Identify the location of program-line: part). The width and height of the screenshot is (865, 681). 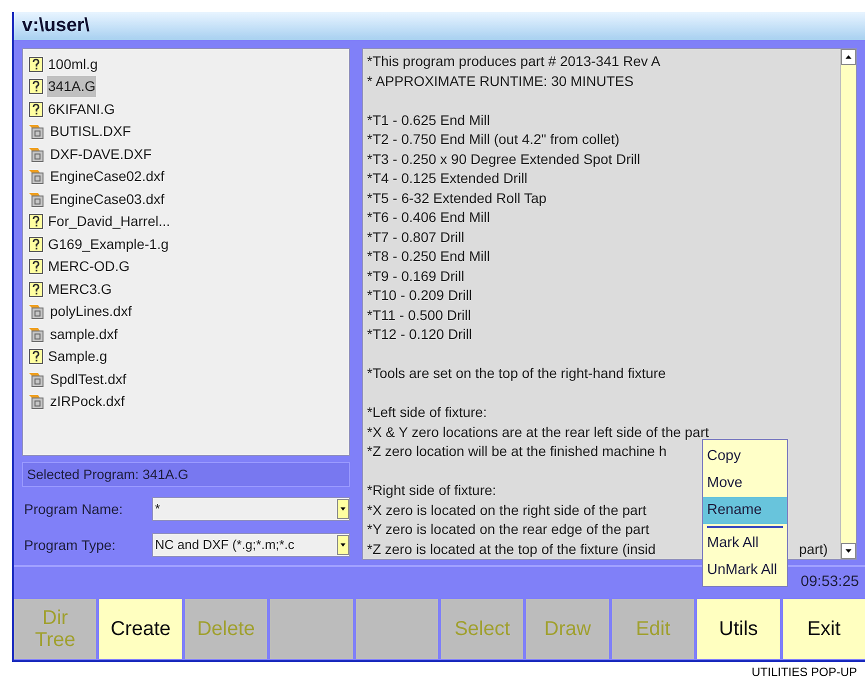
(813, 549).